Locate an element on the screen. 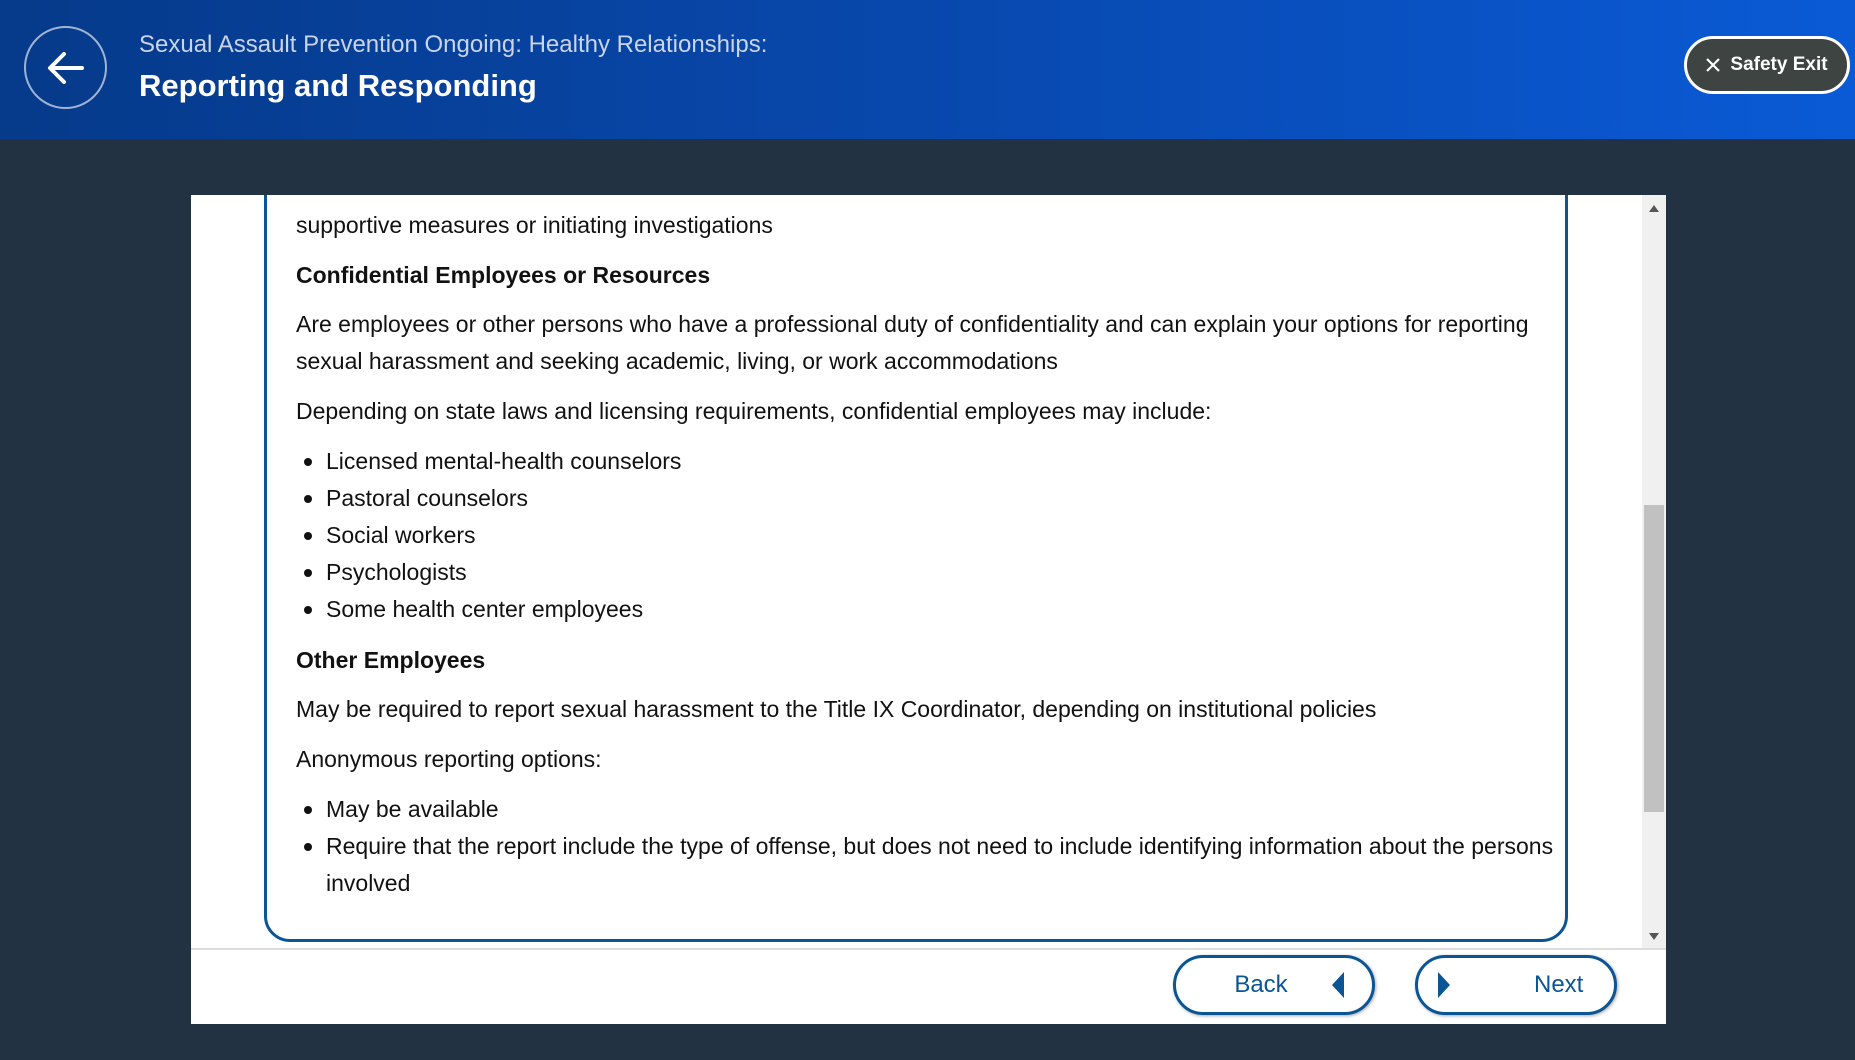 This screenshot has width=1855, height=1060. triangle-left-icon is located at coordinates (1337, 985).